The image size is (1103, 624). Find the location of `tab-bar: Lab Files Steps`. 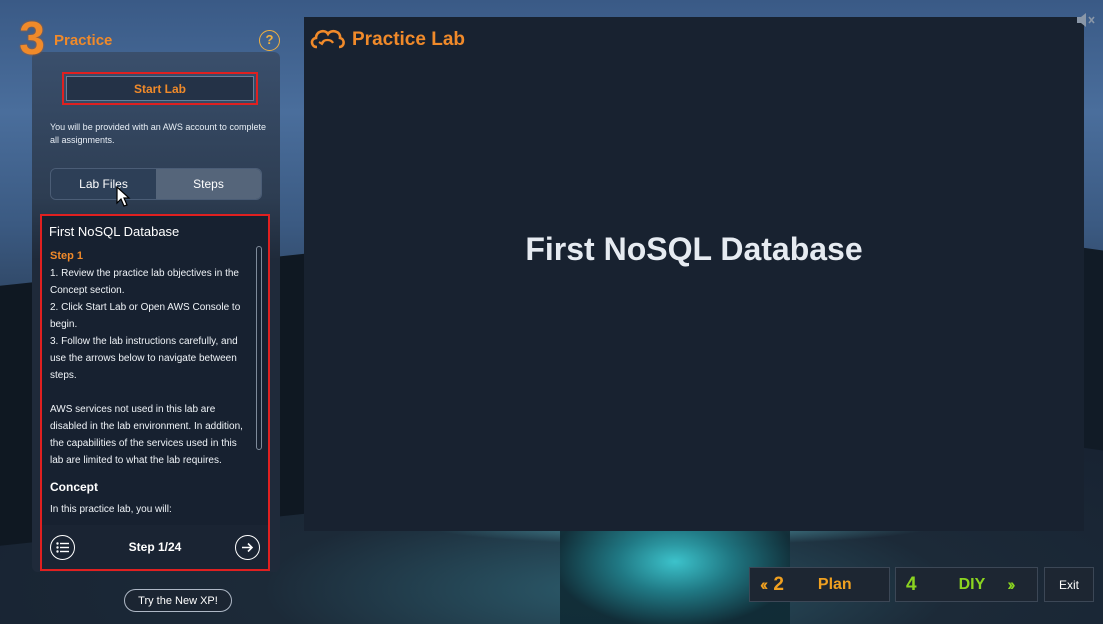

tab-bar: Lab Files Steps is located at coordinates (156, 184).